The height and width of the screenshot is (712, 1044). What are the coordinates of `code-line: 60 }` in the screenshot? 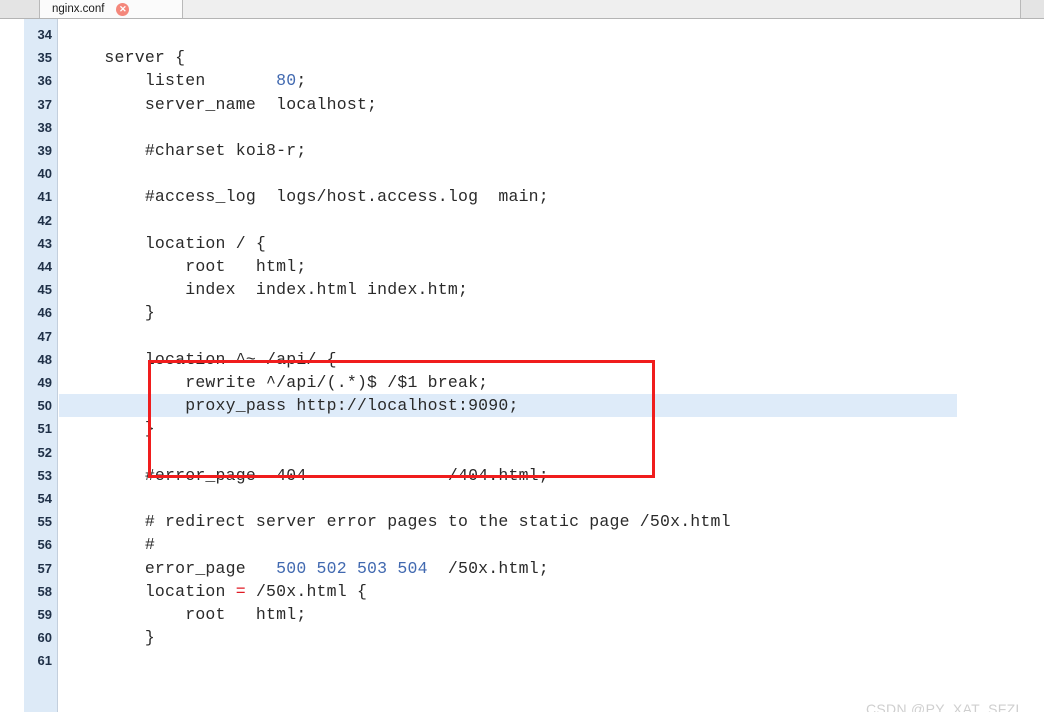 It's located at (522, 637).